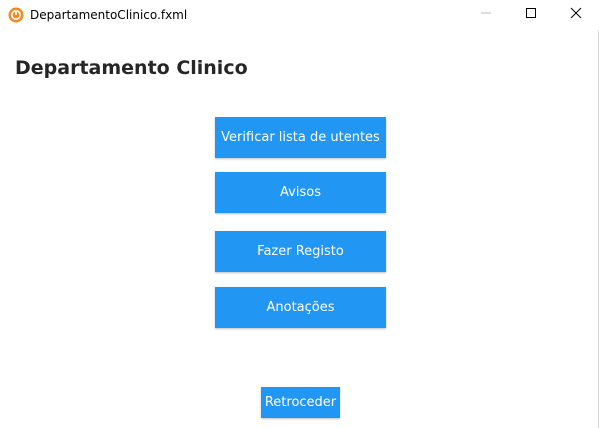  What do you see at coordinates (300, 307) in the screenshot?
I see `notes-button: Anotações` at bounding box center [300, 307].